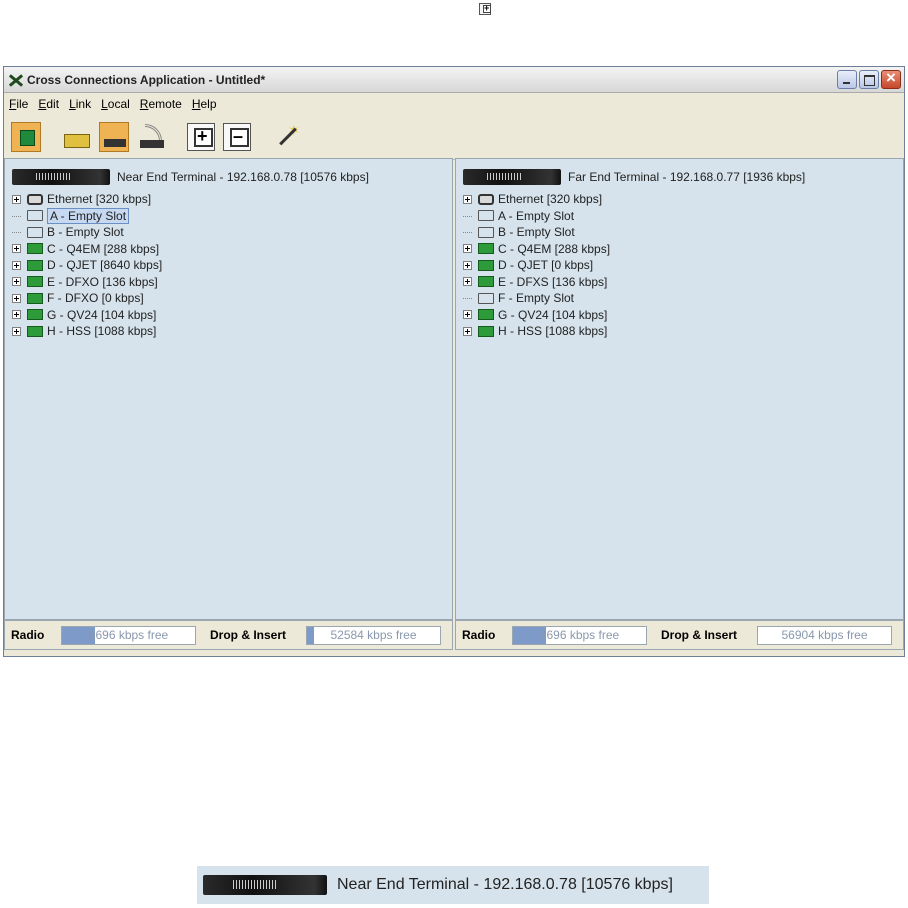 This screenshot has width=908, height=908. What do you see at coordinates (485, 9) in the screenshot?
I see `expand-all-icon` at bounding box center [485, 9].